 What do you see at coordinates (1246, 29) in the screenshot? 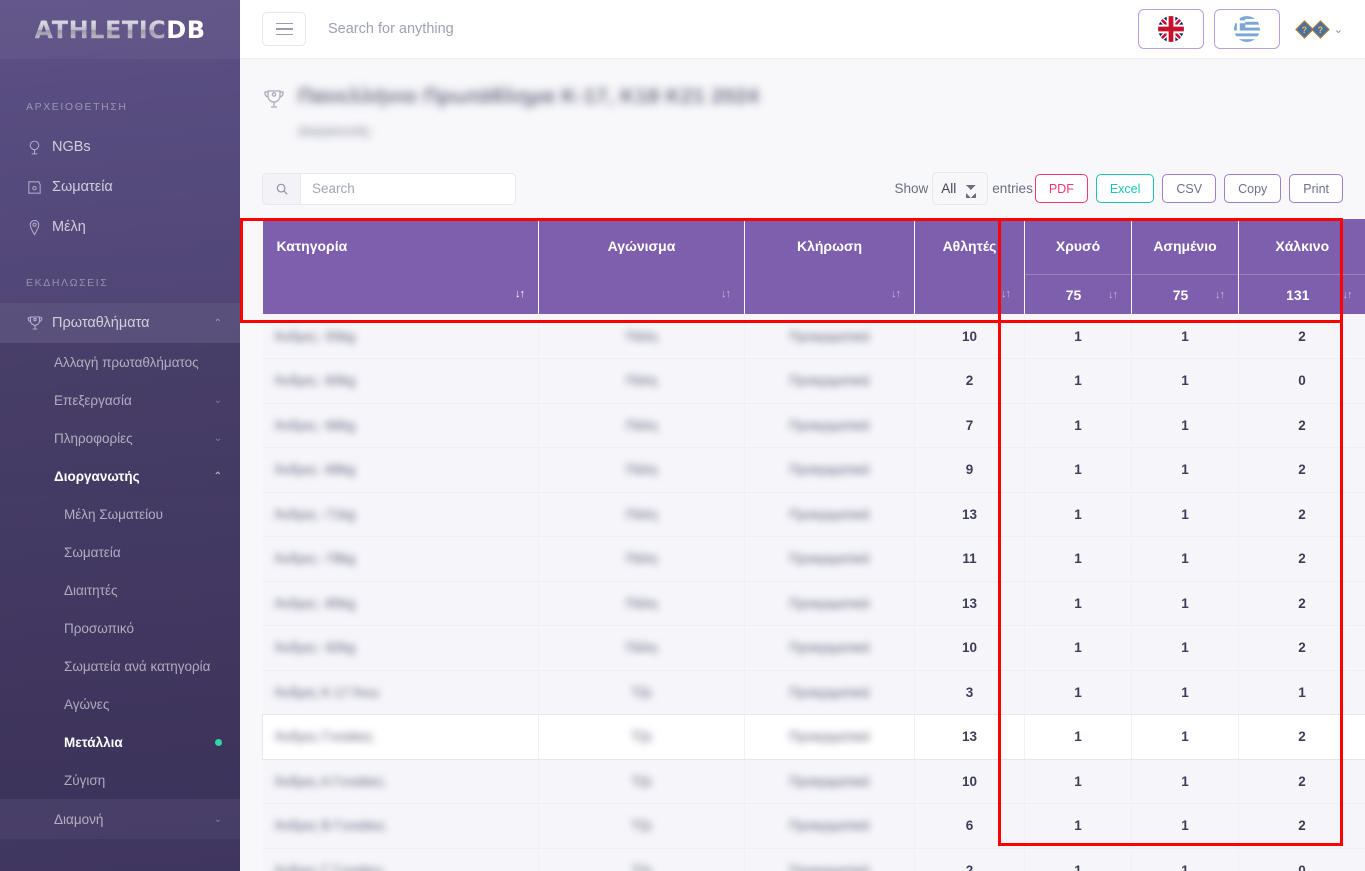
I see `language-button-el` at bounding box center [1246, 29].